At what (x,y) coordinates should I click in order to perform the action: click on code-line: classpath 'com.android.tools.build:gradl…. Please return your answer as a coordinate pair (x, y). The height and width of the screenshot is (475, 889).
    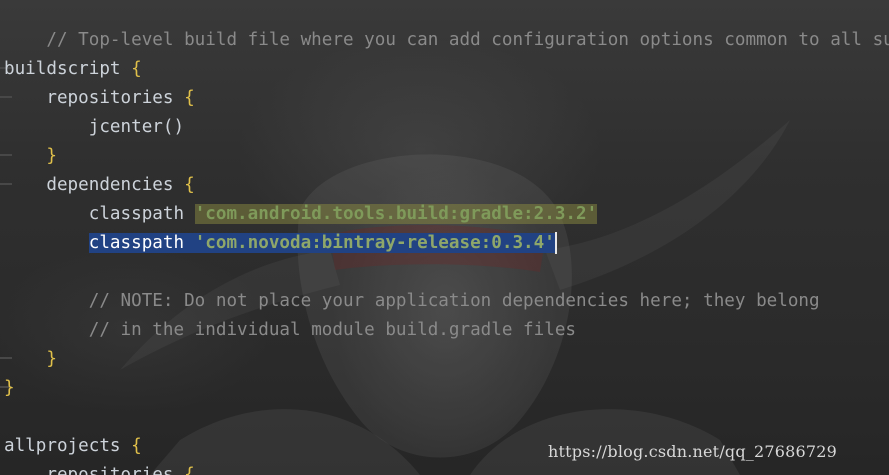
    Looking at the image, I should click on (301, 214).